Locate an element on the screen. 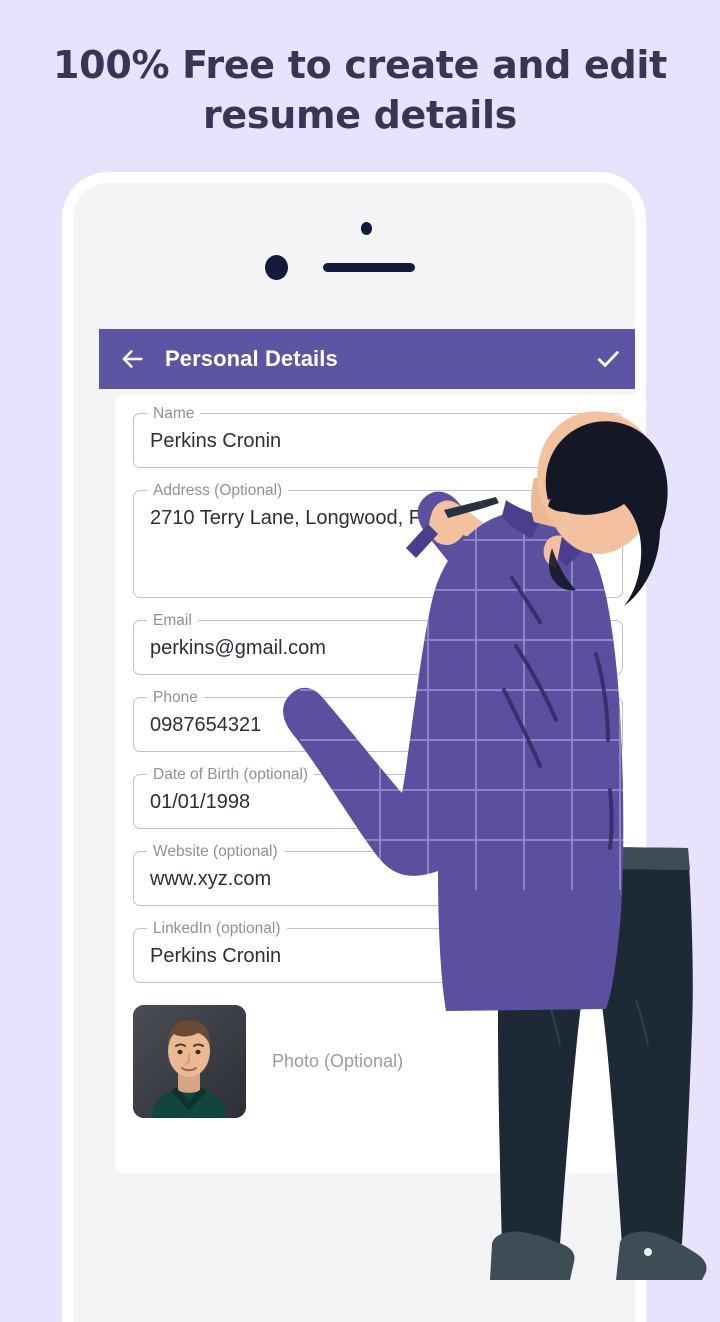 The image size is (720, 1322). photo-label: Photo (Optional) is located at coordinates (338, 1061).